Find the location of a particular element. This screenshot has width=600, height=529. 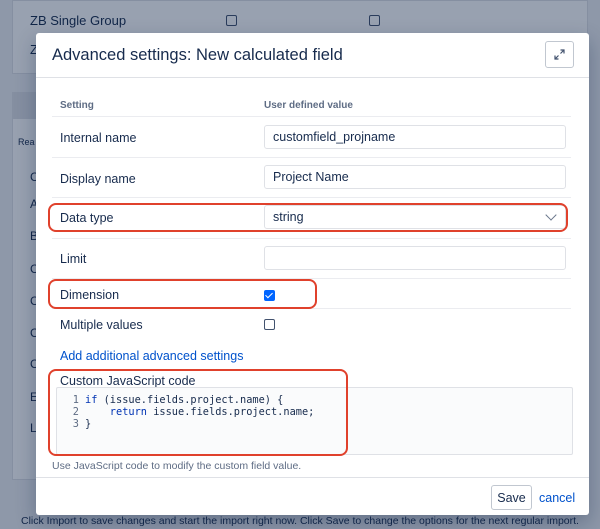

dialog-title: Advanced settings: New calculated field is located at coordinates (197, 55).